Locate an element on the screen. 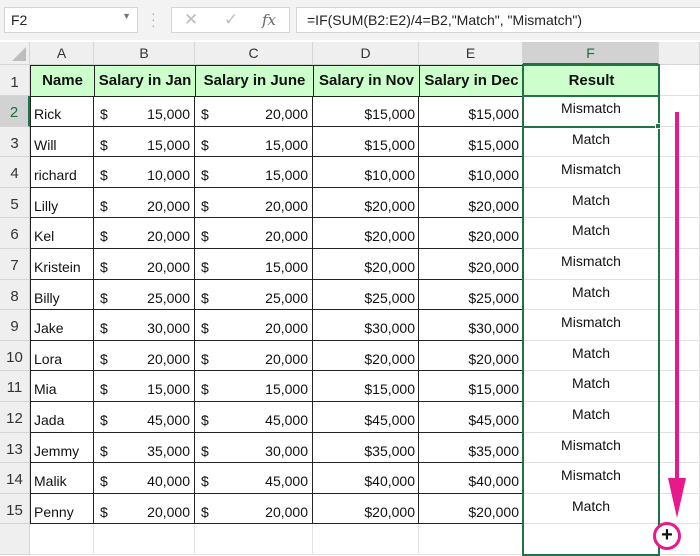  cell-name: Lora is located at coordinates (62, 356).